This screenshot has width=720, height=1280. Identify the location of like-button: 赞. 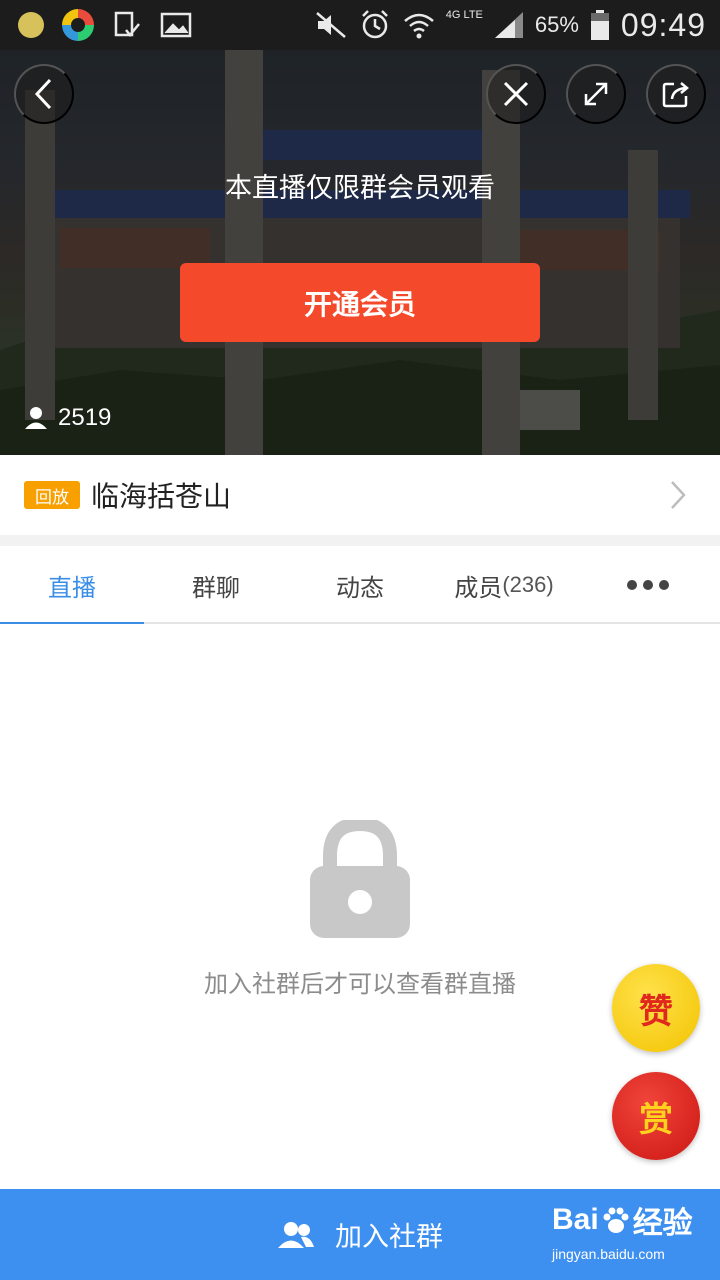
(656, 1008).